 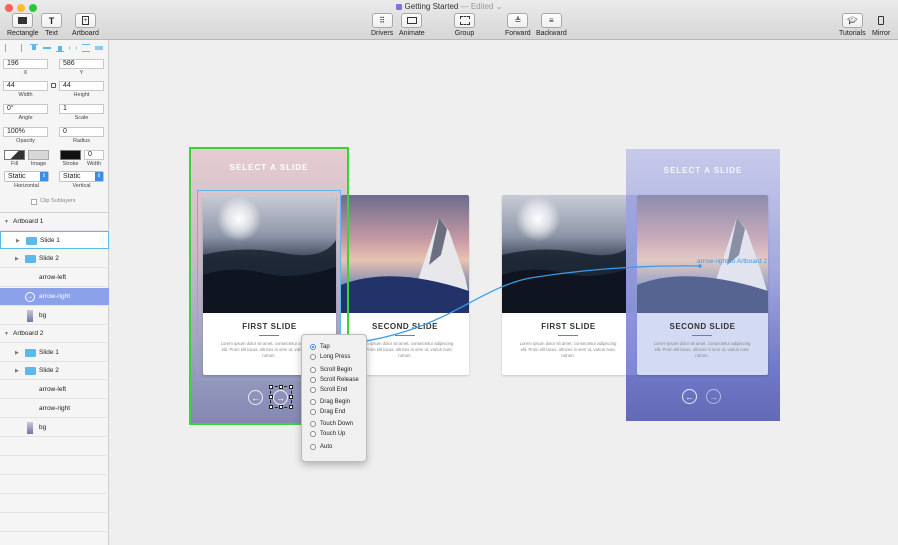 What do you see at coordinates (881, 25) in the screenshot?
I see `mirror-button: Mirror` at bounding box center [881, 25].